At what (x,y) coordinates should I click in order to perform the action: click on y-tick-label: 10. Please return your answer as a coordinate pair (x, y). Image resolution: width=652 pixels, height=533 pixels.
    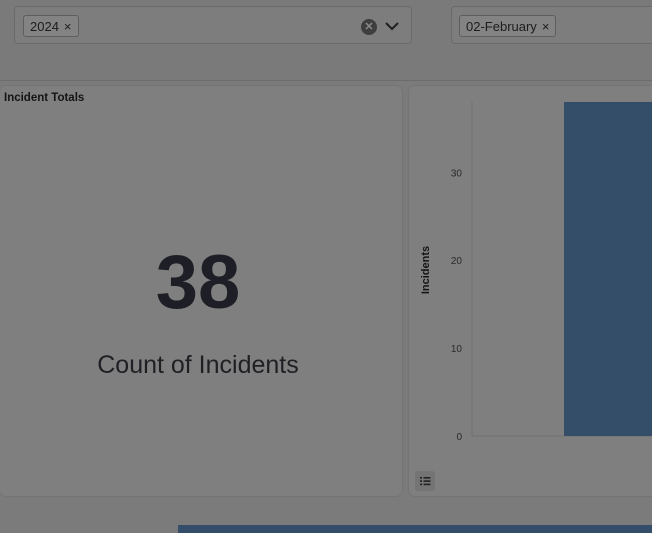
    Looking at the image, I should click on (457, 349).